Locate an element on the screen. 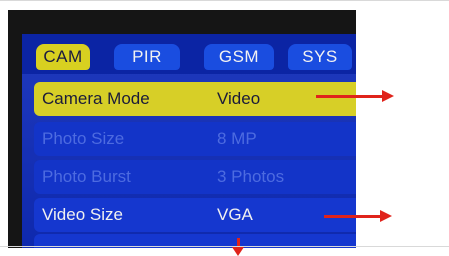 The height and width of the screenshot is (256, 449). menu-row-value: Video is located at coordinates (239, 98).